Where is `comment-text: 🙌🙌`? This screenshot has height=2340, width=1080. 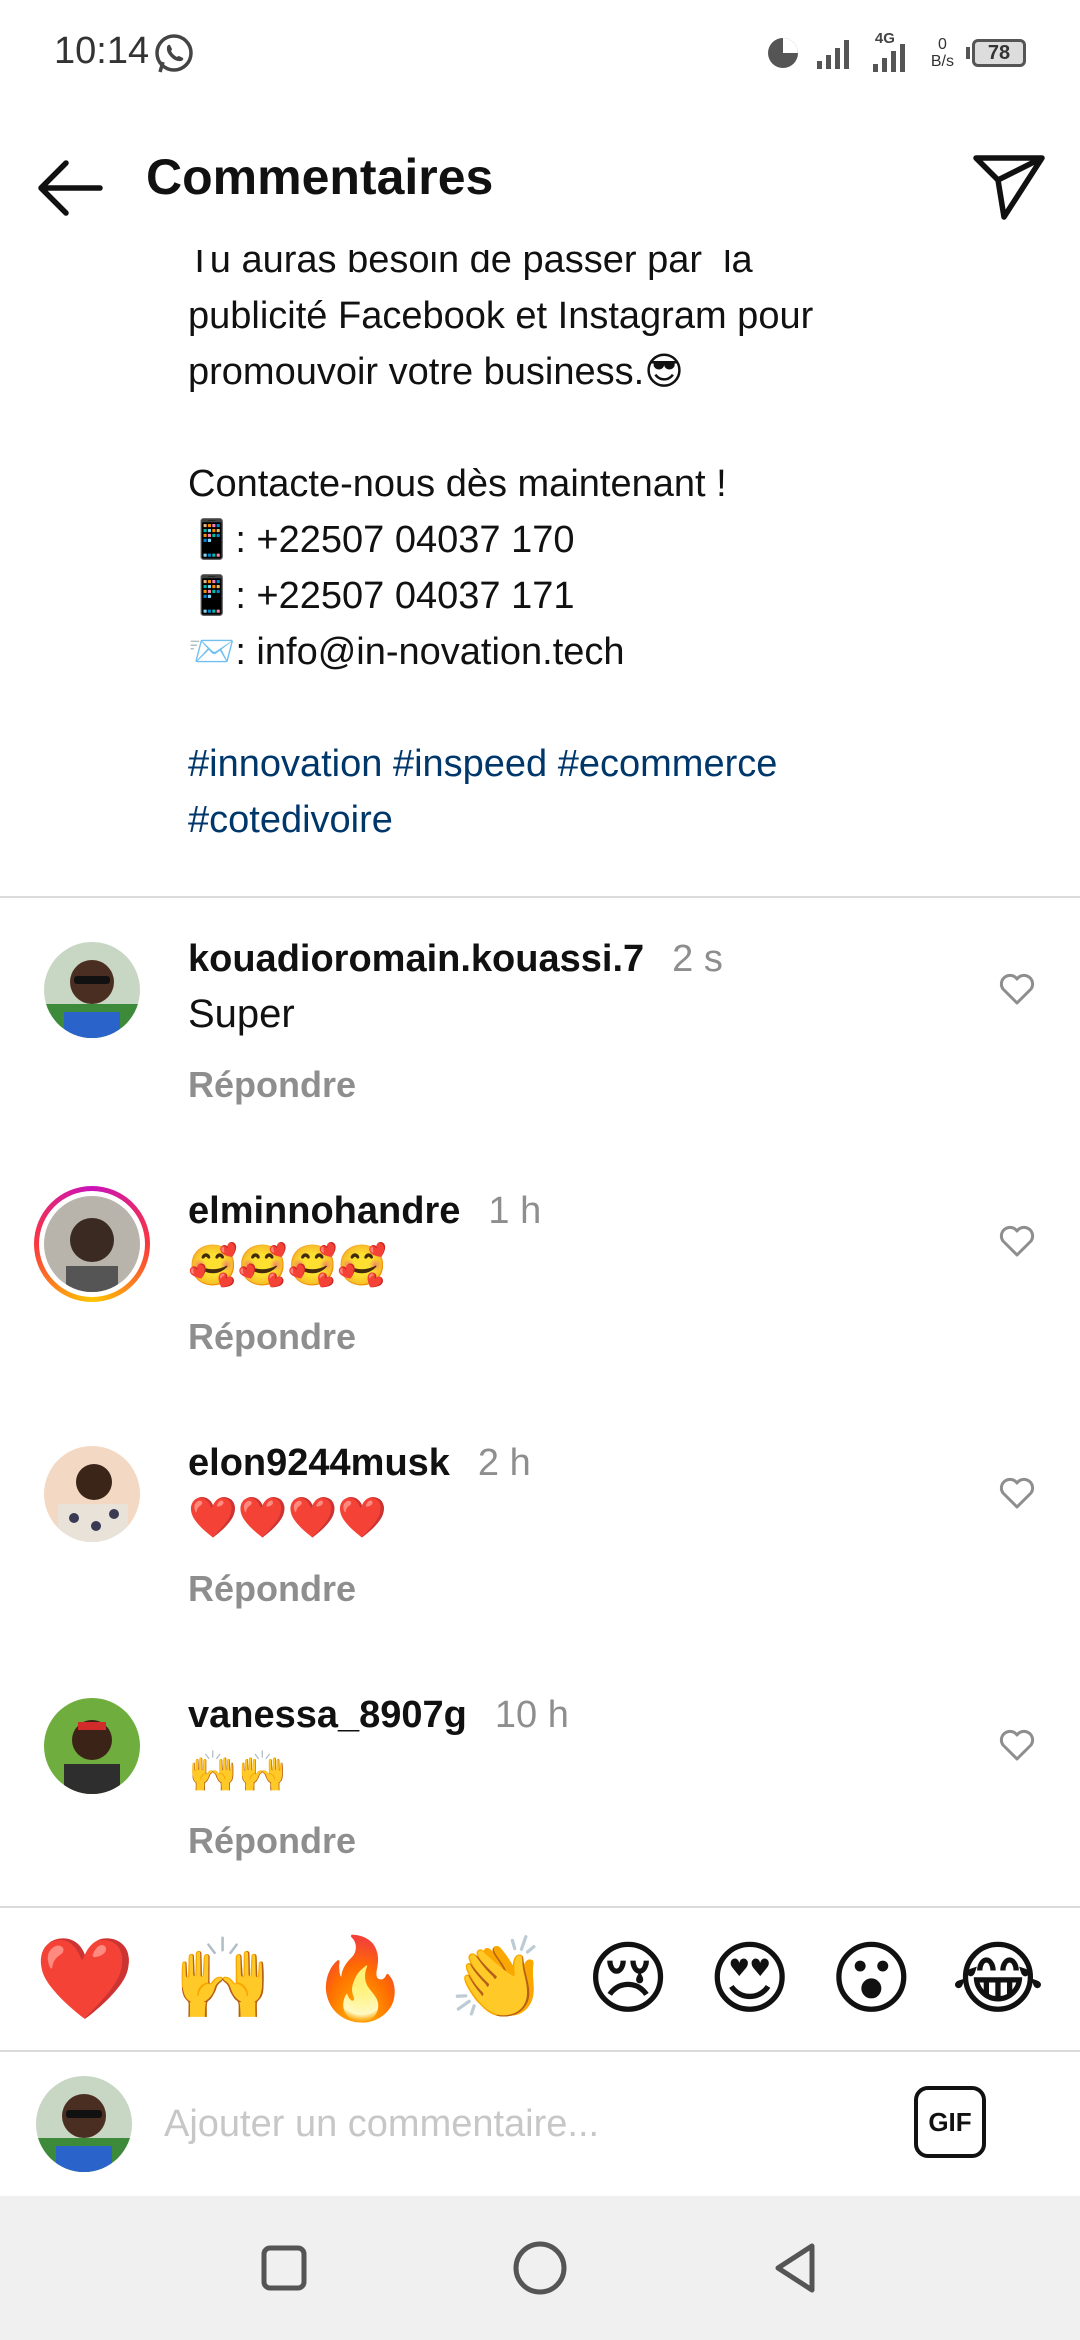
comment-text: 🙌🙌 is located at coordinates (238, 1772).